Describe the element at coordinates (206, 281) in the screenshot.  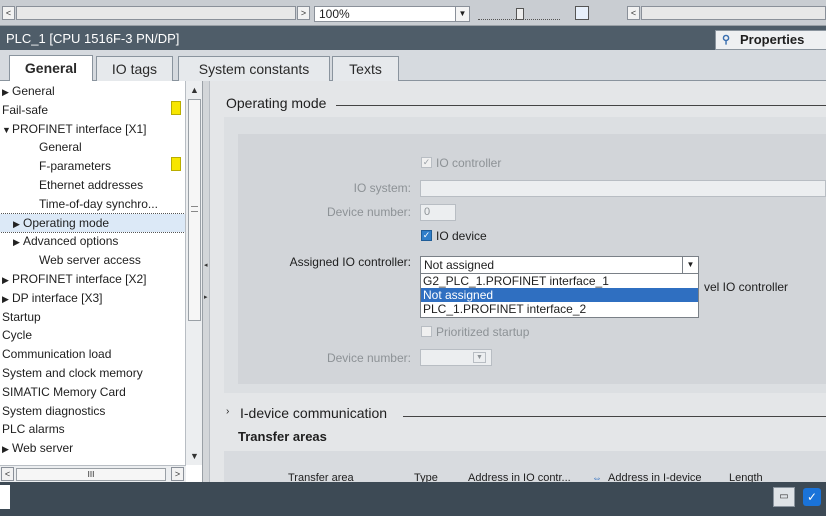
I see `pane-splitter: ◂ ▸` at that location.